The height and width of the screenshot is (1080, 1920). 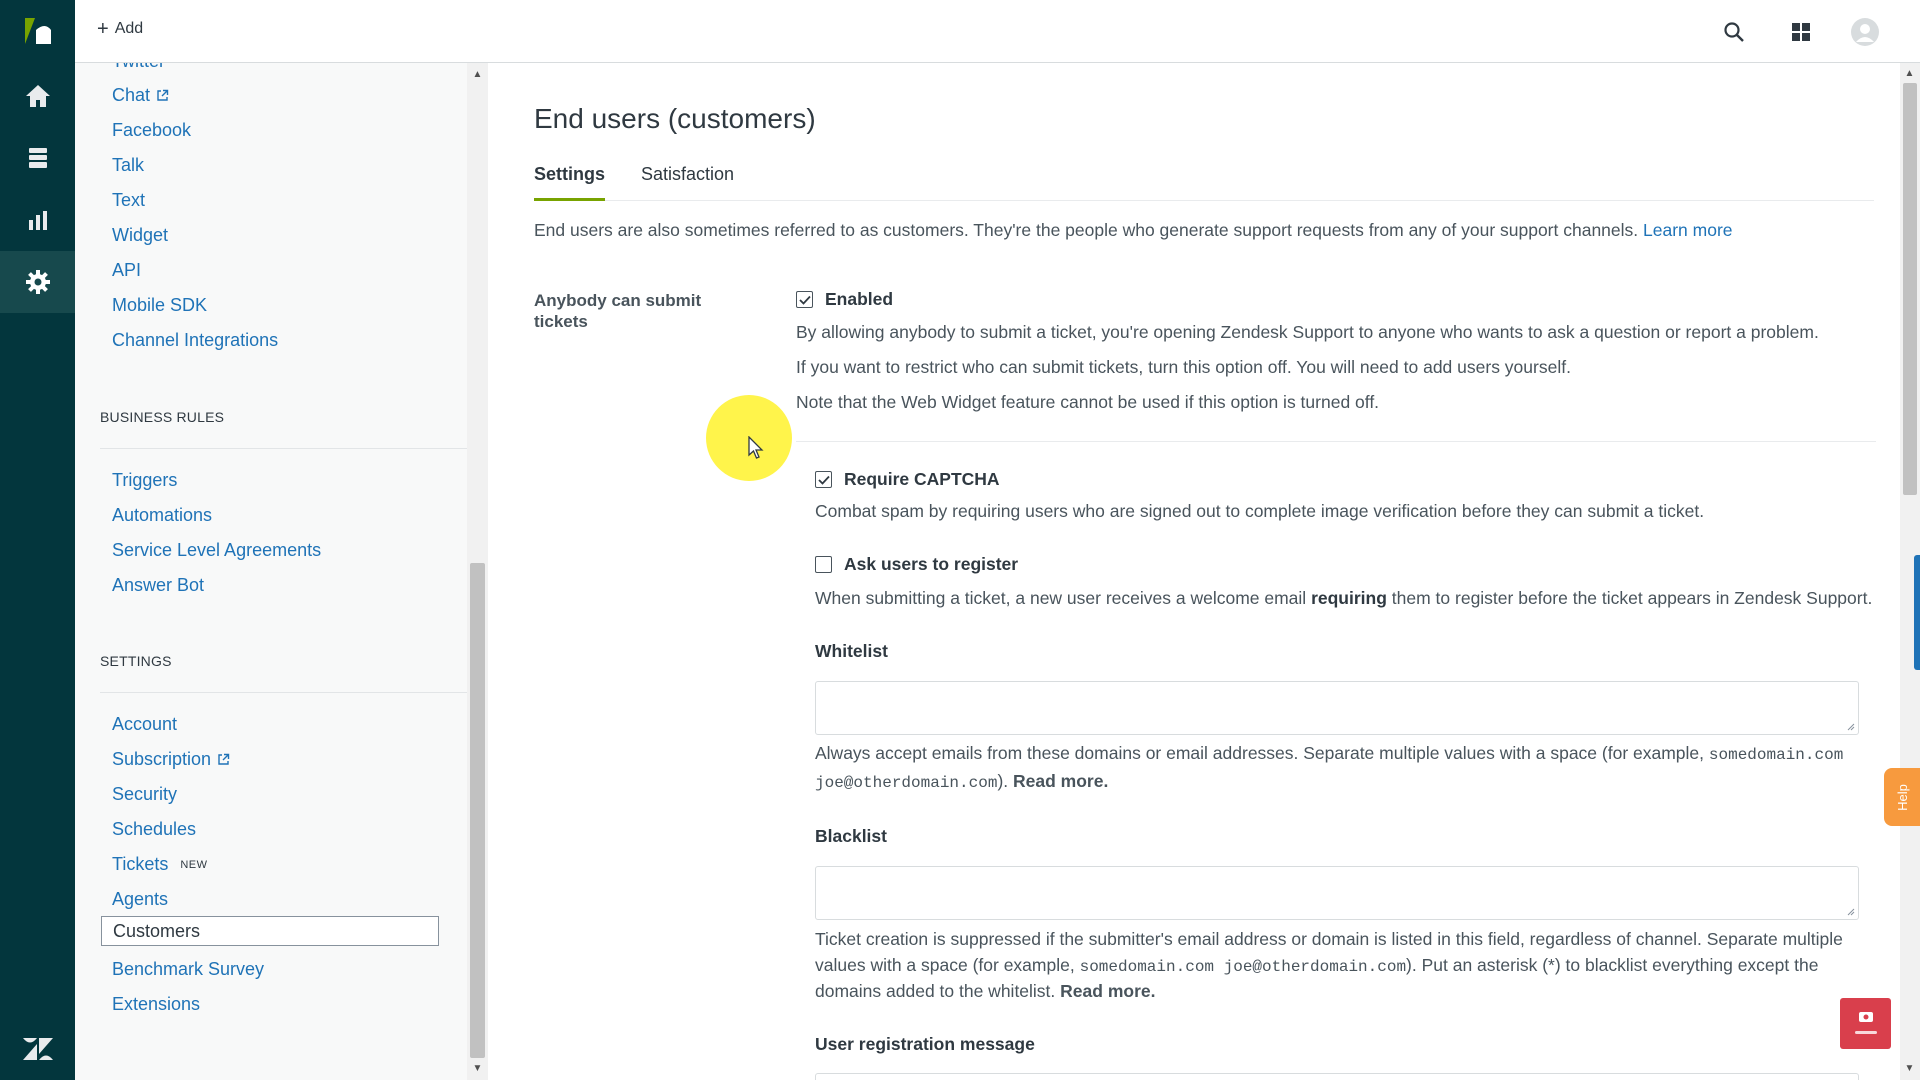 I want to click on captcha-label: Require CAPTCHA, so click(x=922, y=479).